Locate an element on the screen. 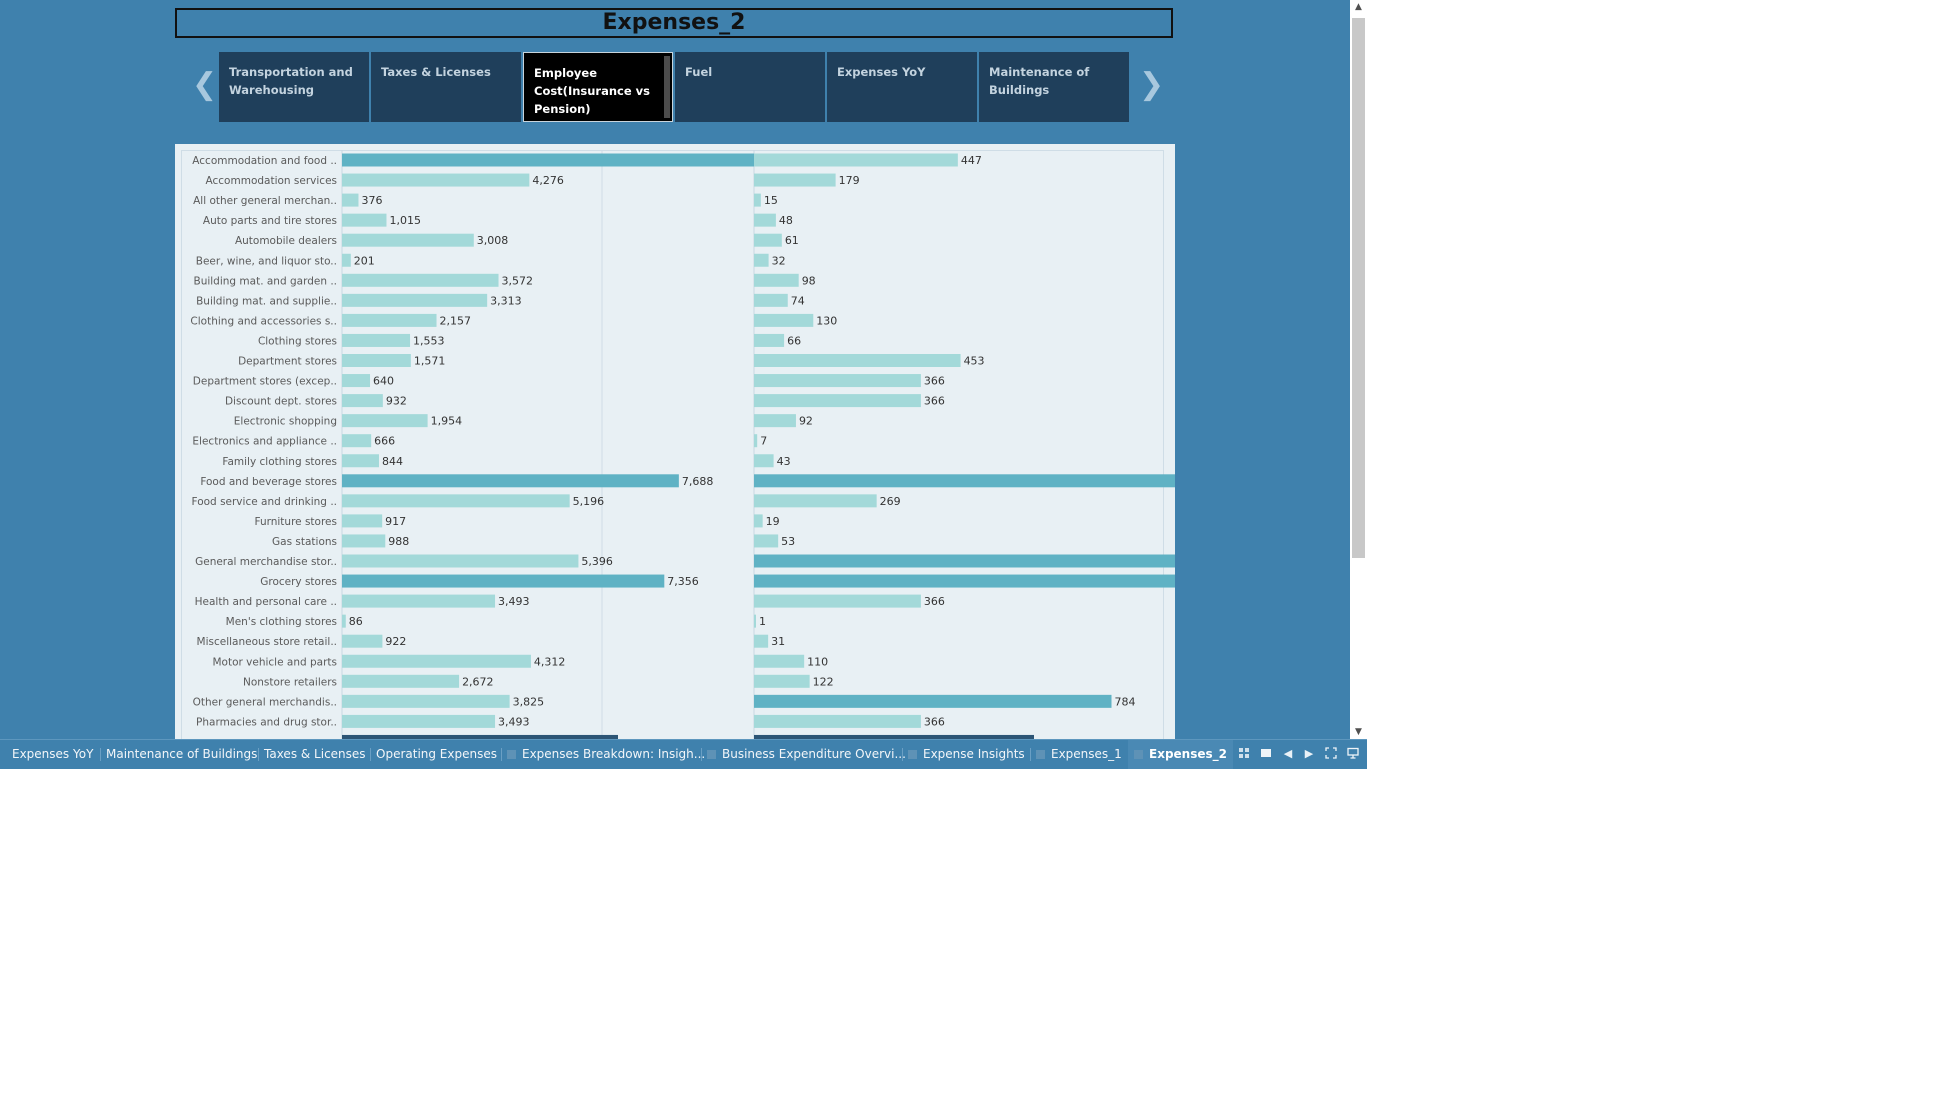 Image resolution: width=1958 pixels, height=1106 pixels. category-label: Department stores (excep.. is located at coordinates (265, 382).